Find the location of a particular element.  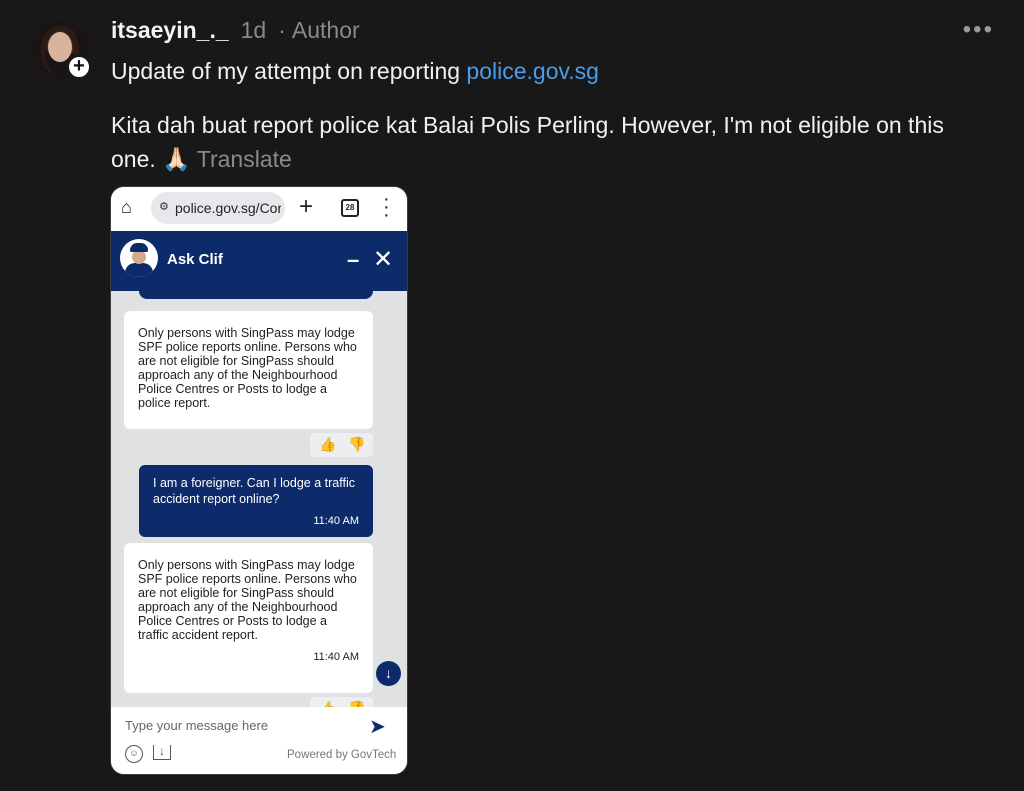

close-icon: ✕ is located at coordinates (383, 259).